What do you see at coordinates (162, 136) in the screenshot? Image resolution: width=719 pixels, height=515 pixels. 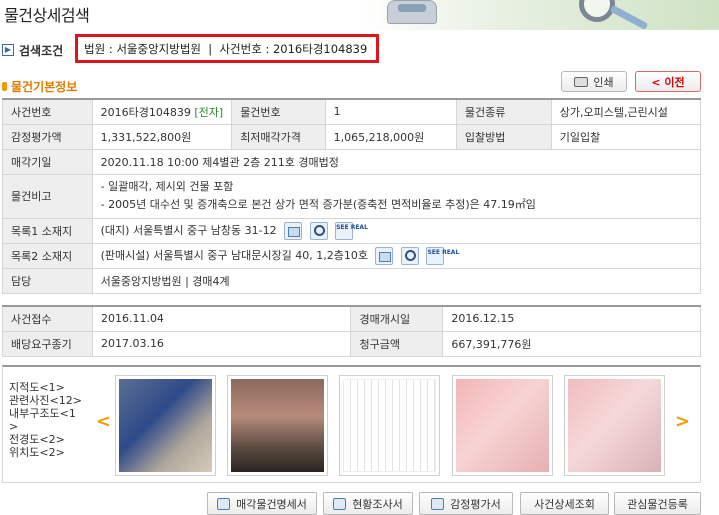 I see `appraisal-value: 1,331,522,800원` at bounding box center [162, 136].